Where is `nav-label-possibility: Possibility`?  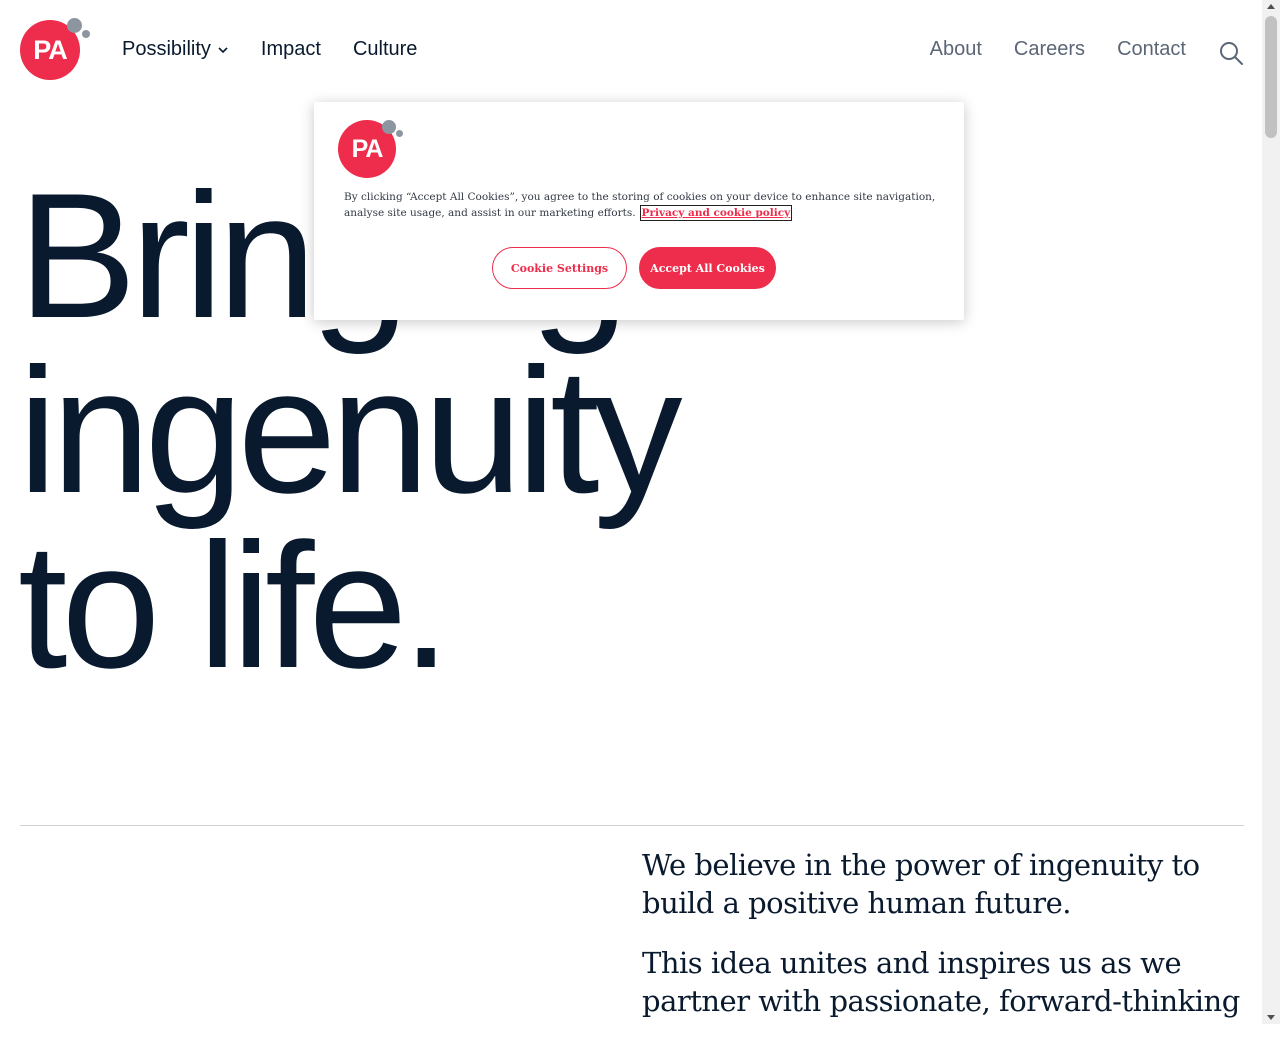 nav-label-possibility: Possibility is located at coordinates (166, 49).